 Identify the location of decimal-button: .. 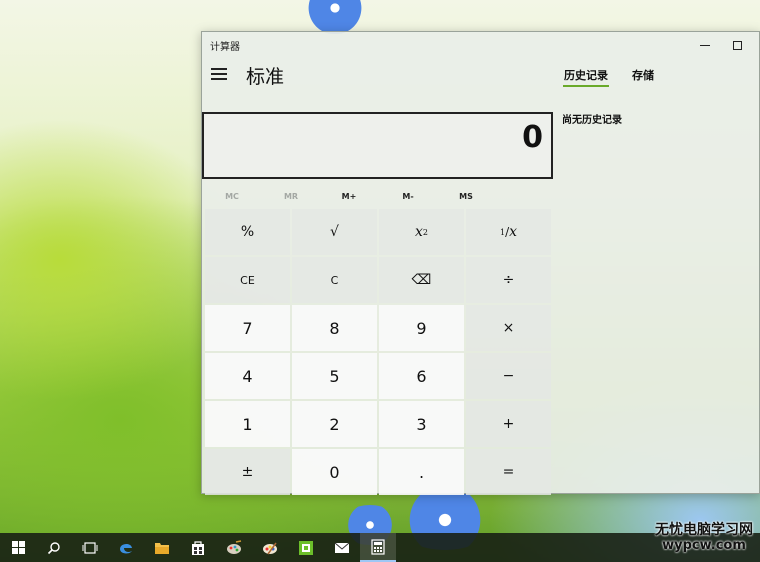
(421, 472).